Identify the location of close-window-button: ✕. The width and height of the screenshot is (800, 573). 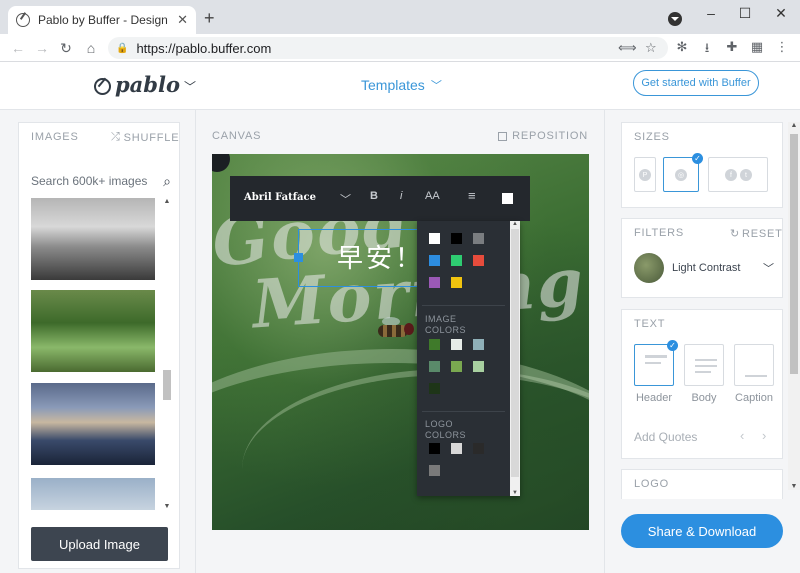
(781, 13).